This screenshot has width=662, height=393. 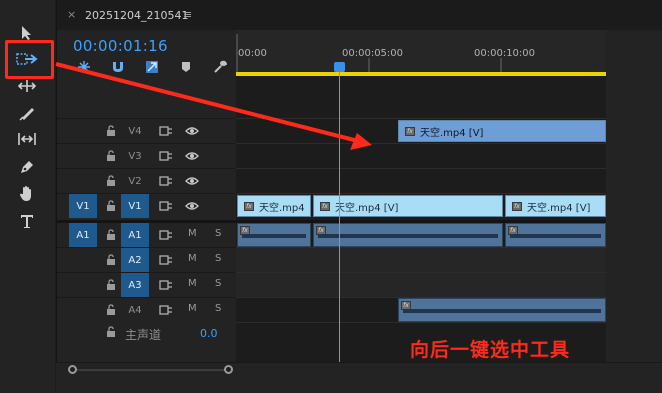 What do you see at coordinates (135, 156) in the screenshot?
I see `track-name: V3` at bounding box center [135, 156].